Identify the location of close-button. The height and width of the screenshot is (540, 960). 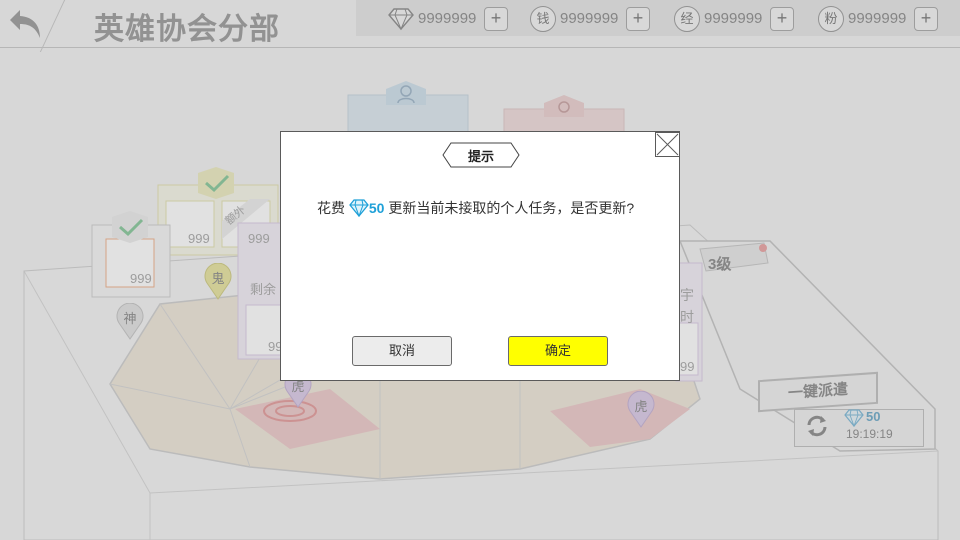
(667, 144).